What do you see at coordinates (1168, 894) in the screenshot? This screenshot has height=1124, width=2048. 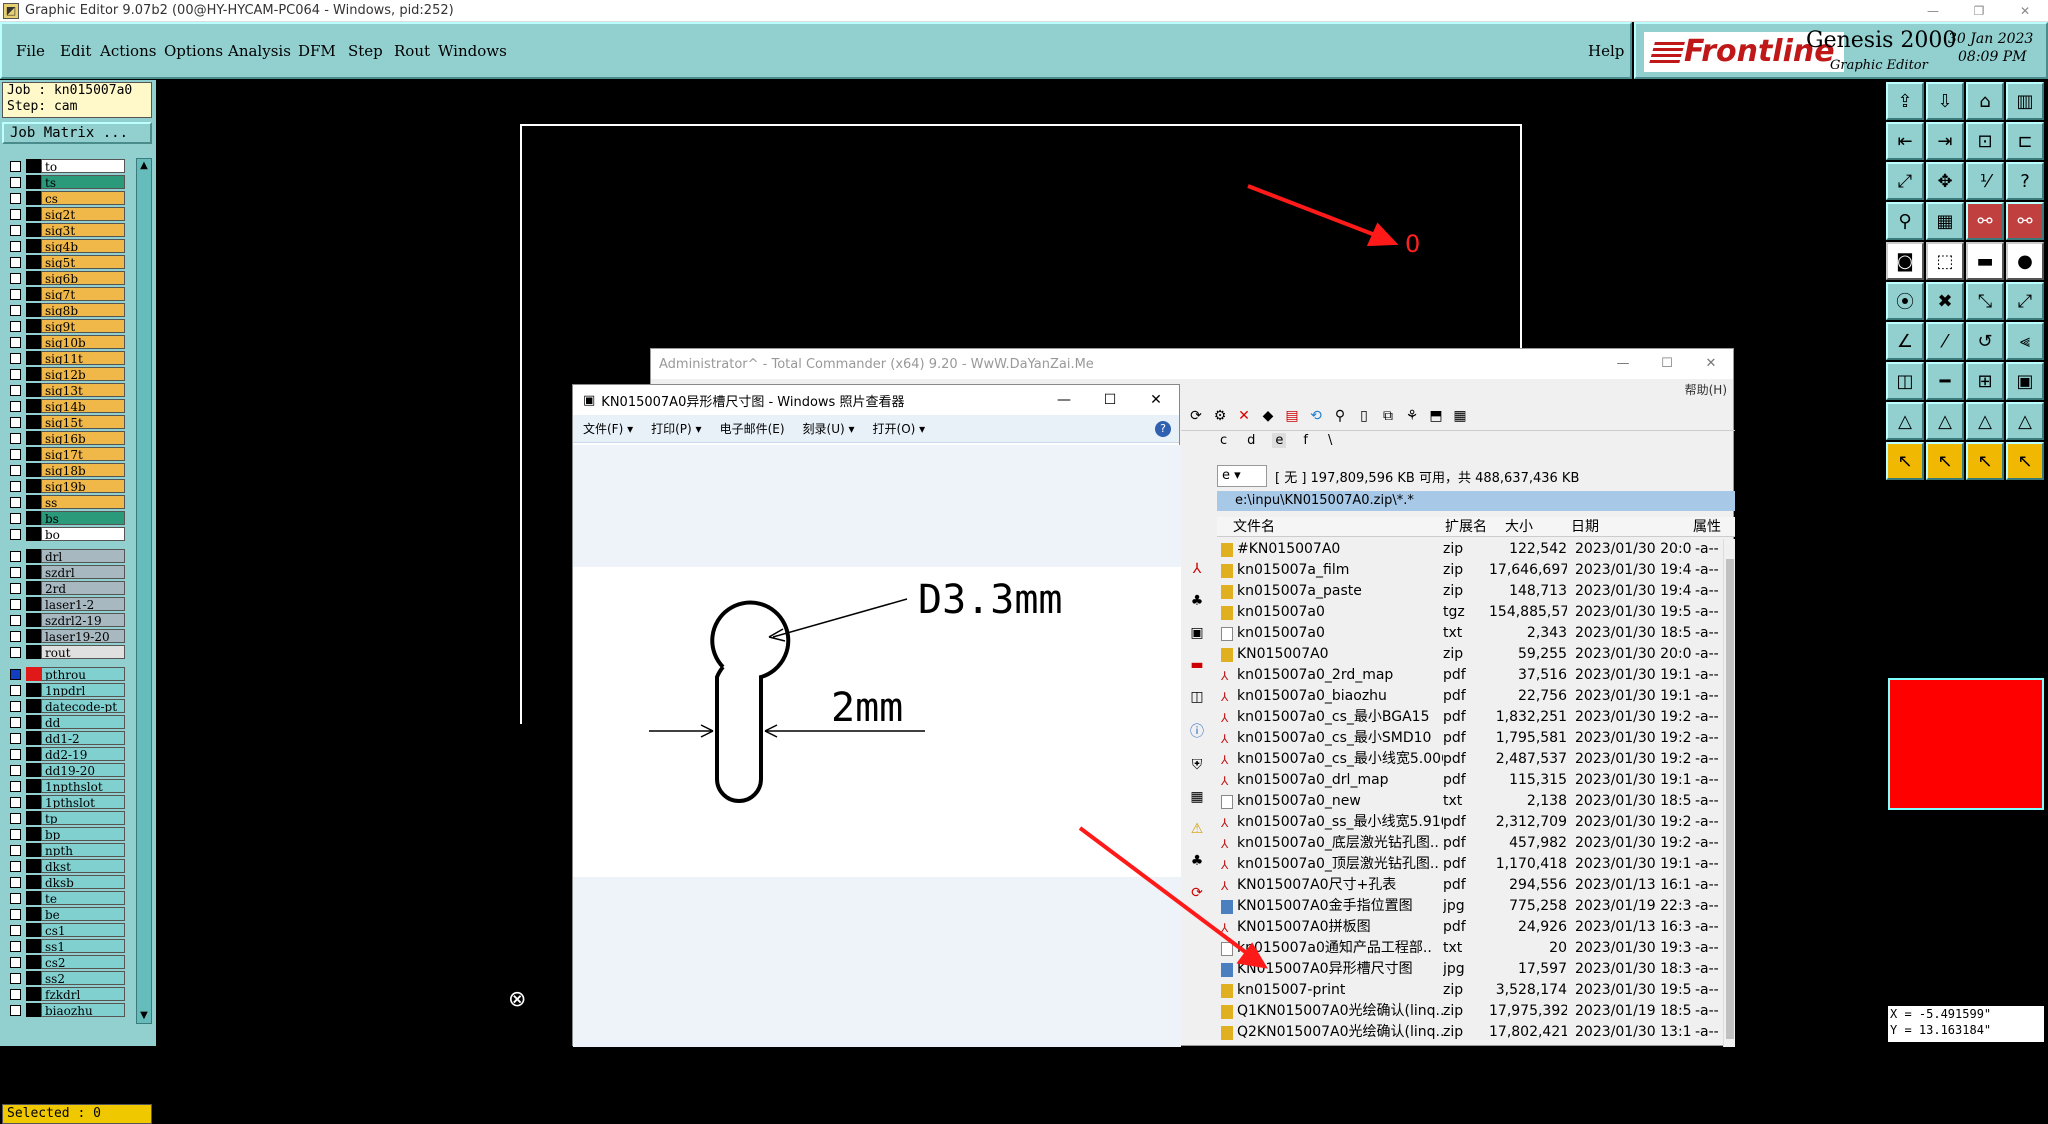 I see `arrow-bottom` at bounding box center [1168, 894].